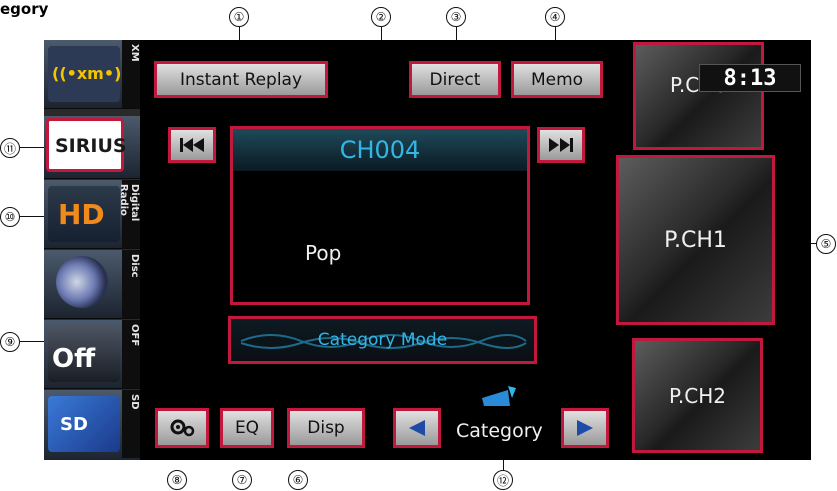 This screenshot has width=837, height=491. Describe the element at coordinates (129, 214) in the screenshot. I see `source-digital-label: Digital Radio` at that location.